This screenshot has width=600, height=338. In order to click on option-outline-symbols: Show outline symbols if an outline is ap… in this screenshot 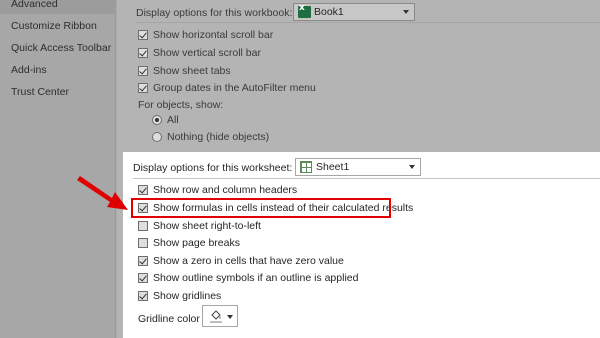, I will do `click(258, 278)`.